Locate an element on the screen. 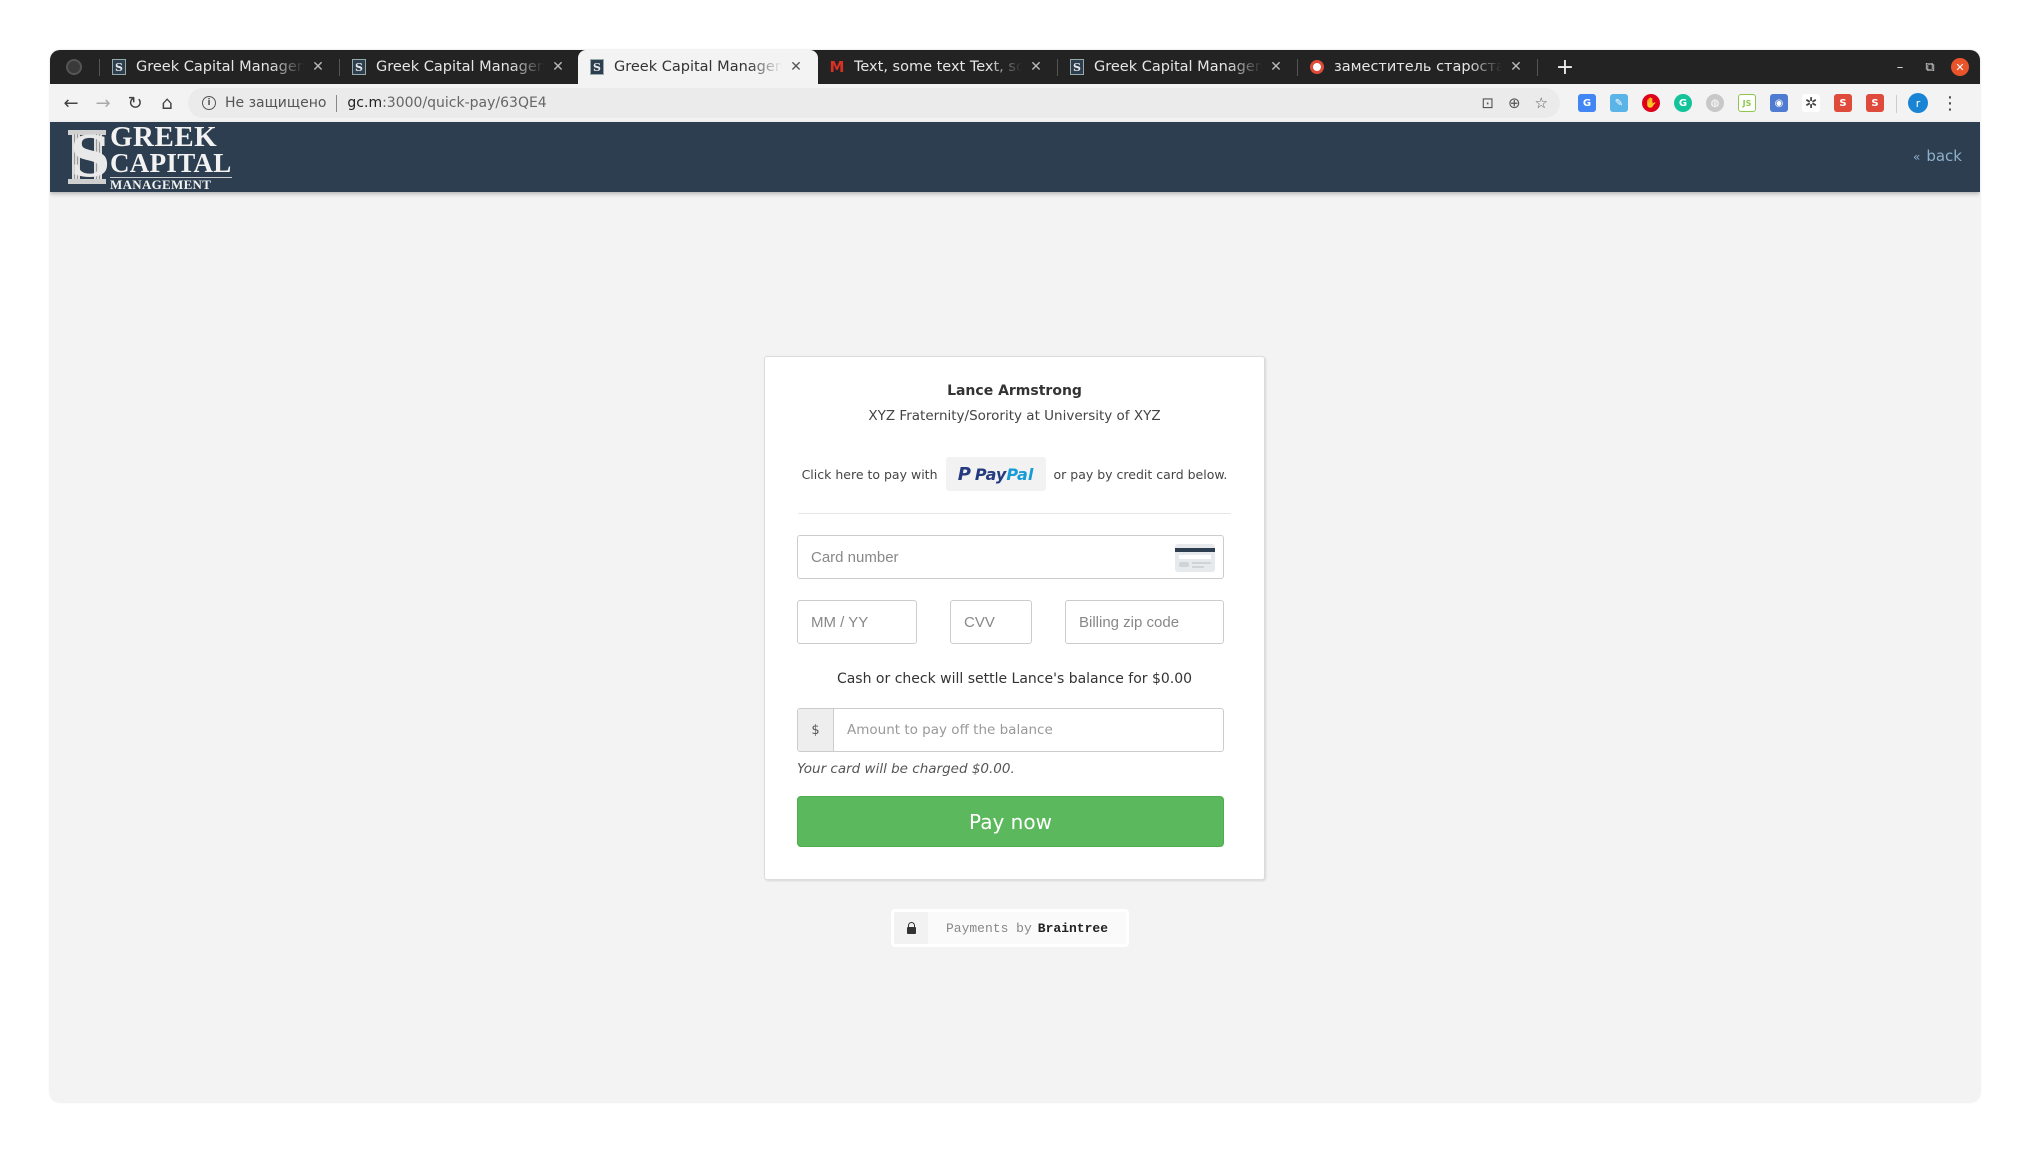  greek-capital-logo: S GREEK CAPITAL MANAGEMENT is located at coordinates (150, 157).